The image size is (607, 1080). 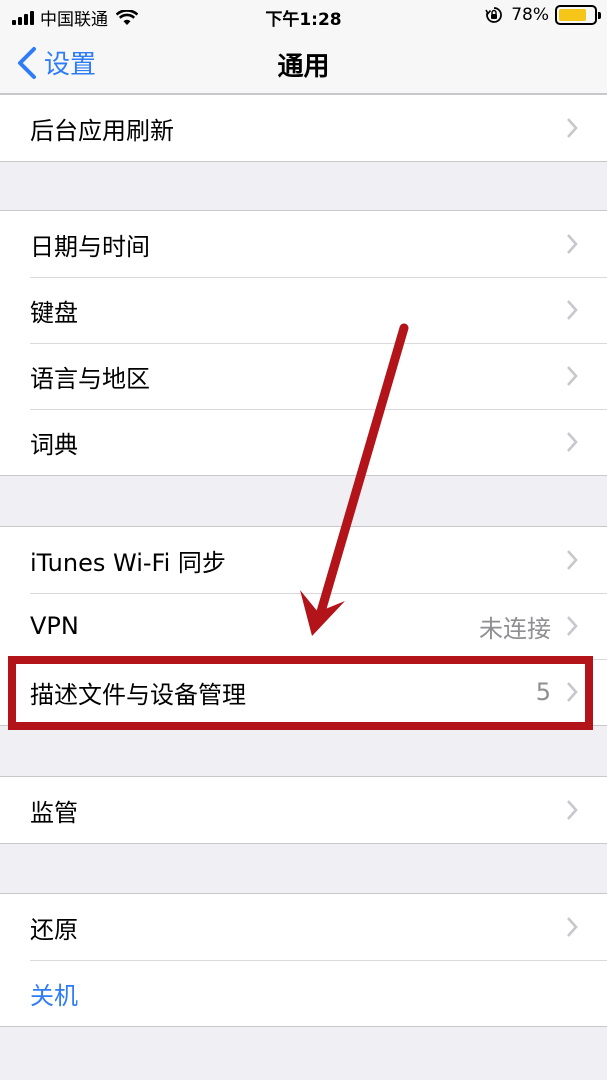 What do you see at coordinates (494, 15) in the screenshot?
I see `rotation-lock-icon` at bounding box center [494, 15].